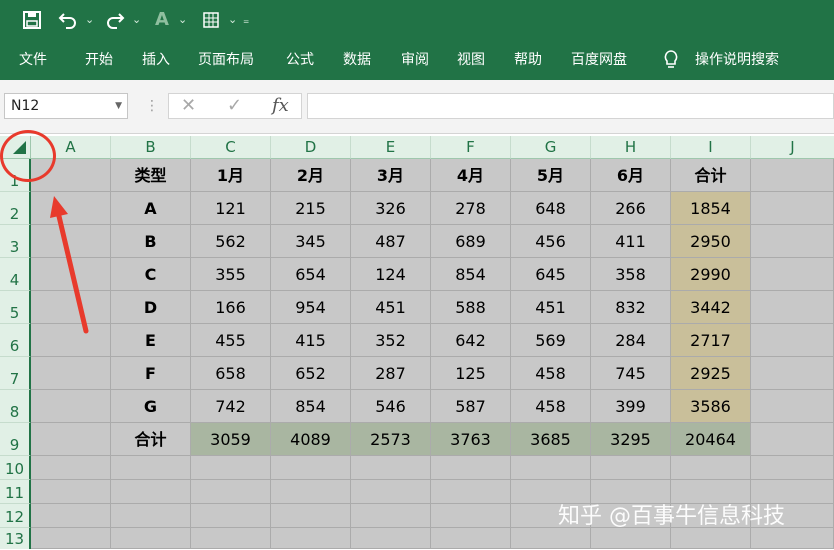 Image resolution: width=834 pixels, height=550 pixels. Describe the element at coordinates (391, 241) in the screenshot. I see `cell-e3: 487` at that location.